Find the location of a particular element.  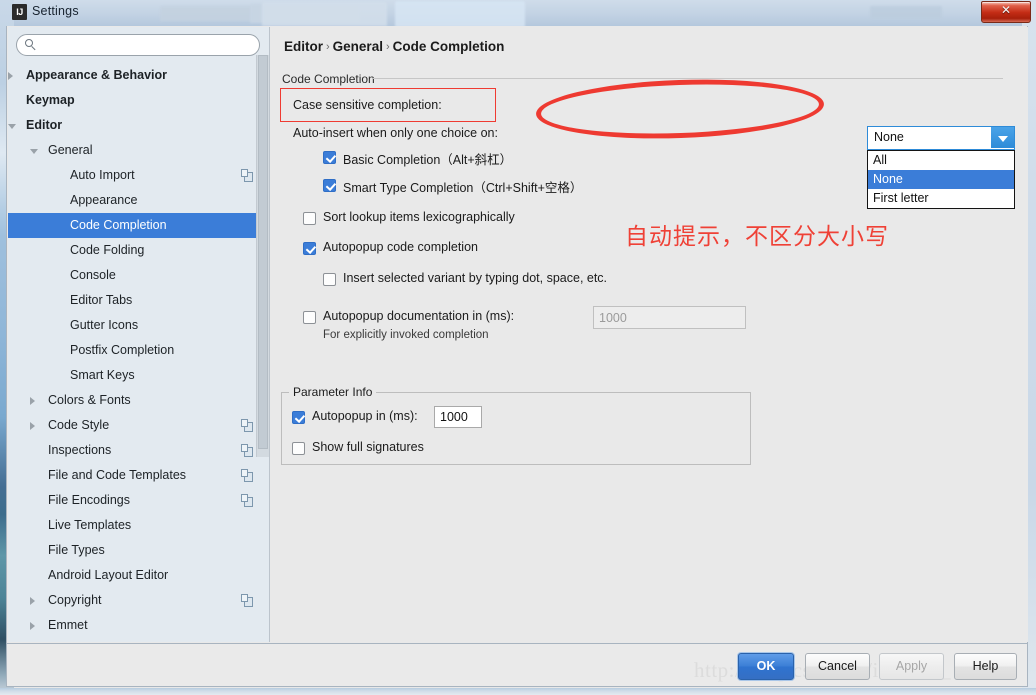

autopopup-documentation-input is located at coordinates (669, 317).